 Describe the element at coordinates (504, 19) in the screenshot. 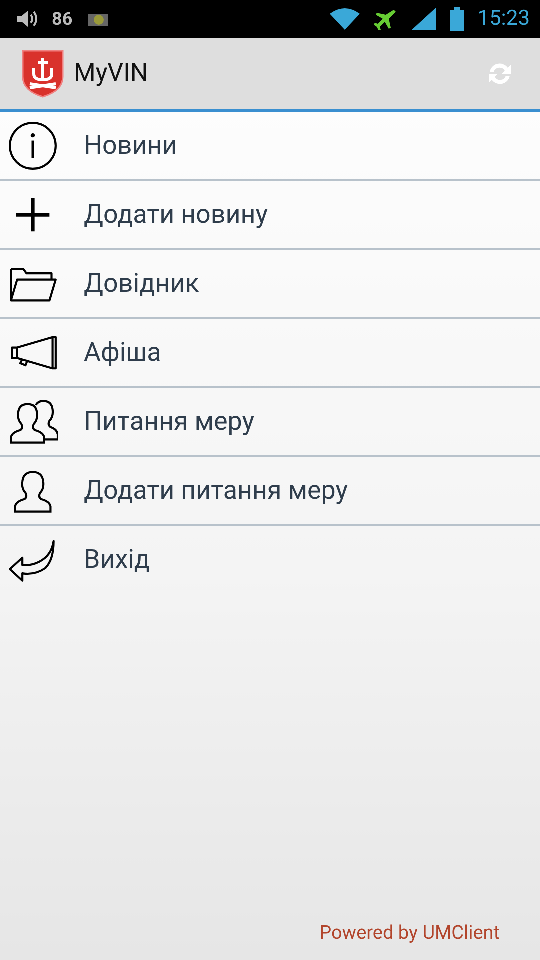

I see `clock: 15:23` at that location.